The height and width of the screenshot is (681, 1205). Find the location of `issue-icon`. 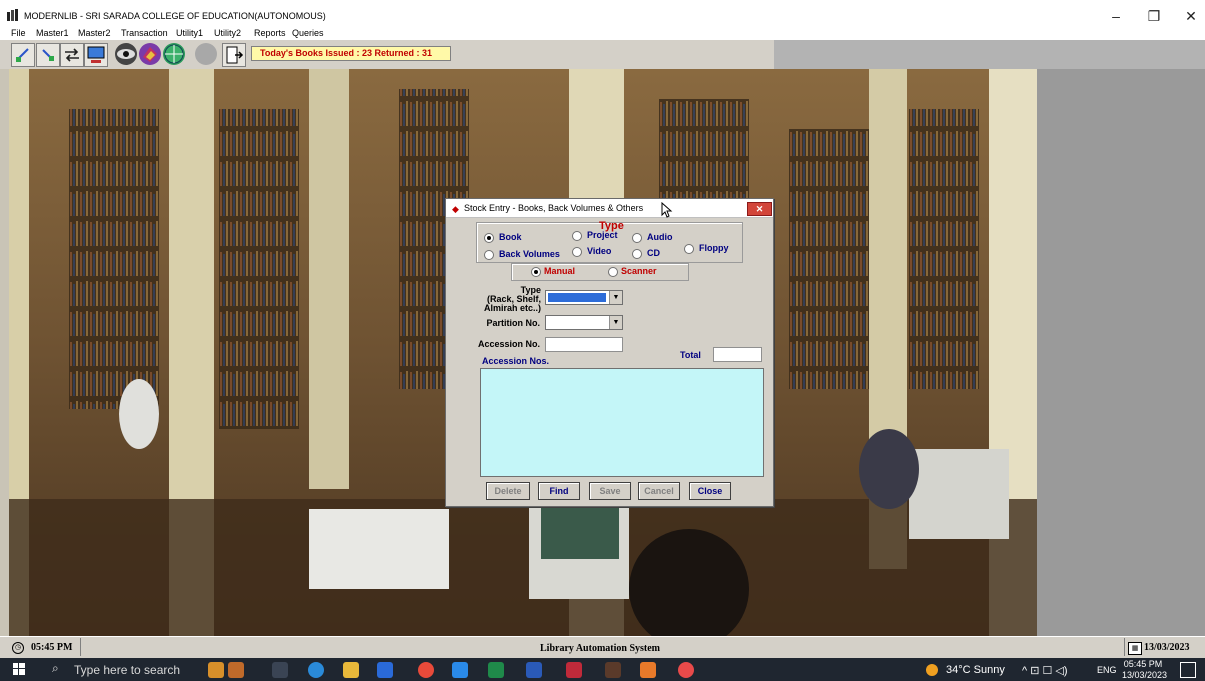

issue-icon is located at coordinates (23, 55).